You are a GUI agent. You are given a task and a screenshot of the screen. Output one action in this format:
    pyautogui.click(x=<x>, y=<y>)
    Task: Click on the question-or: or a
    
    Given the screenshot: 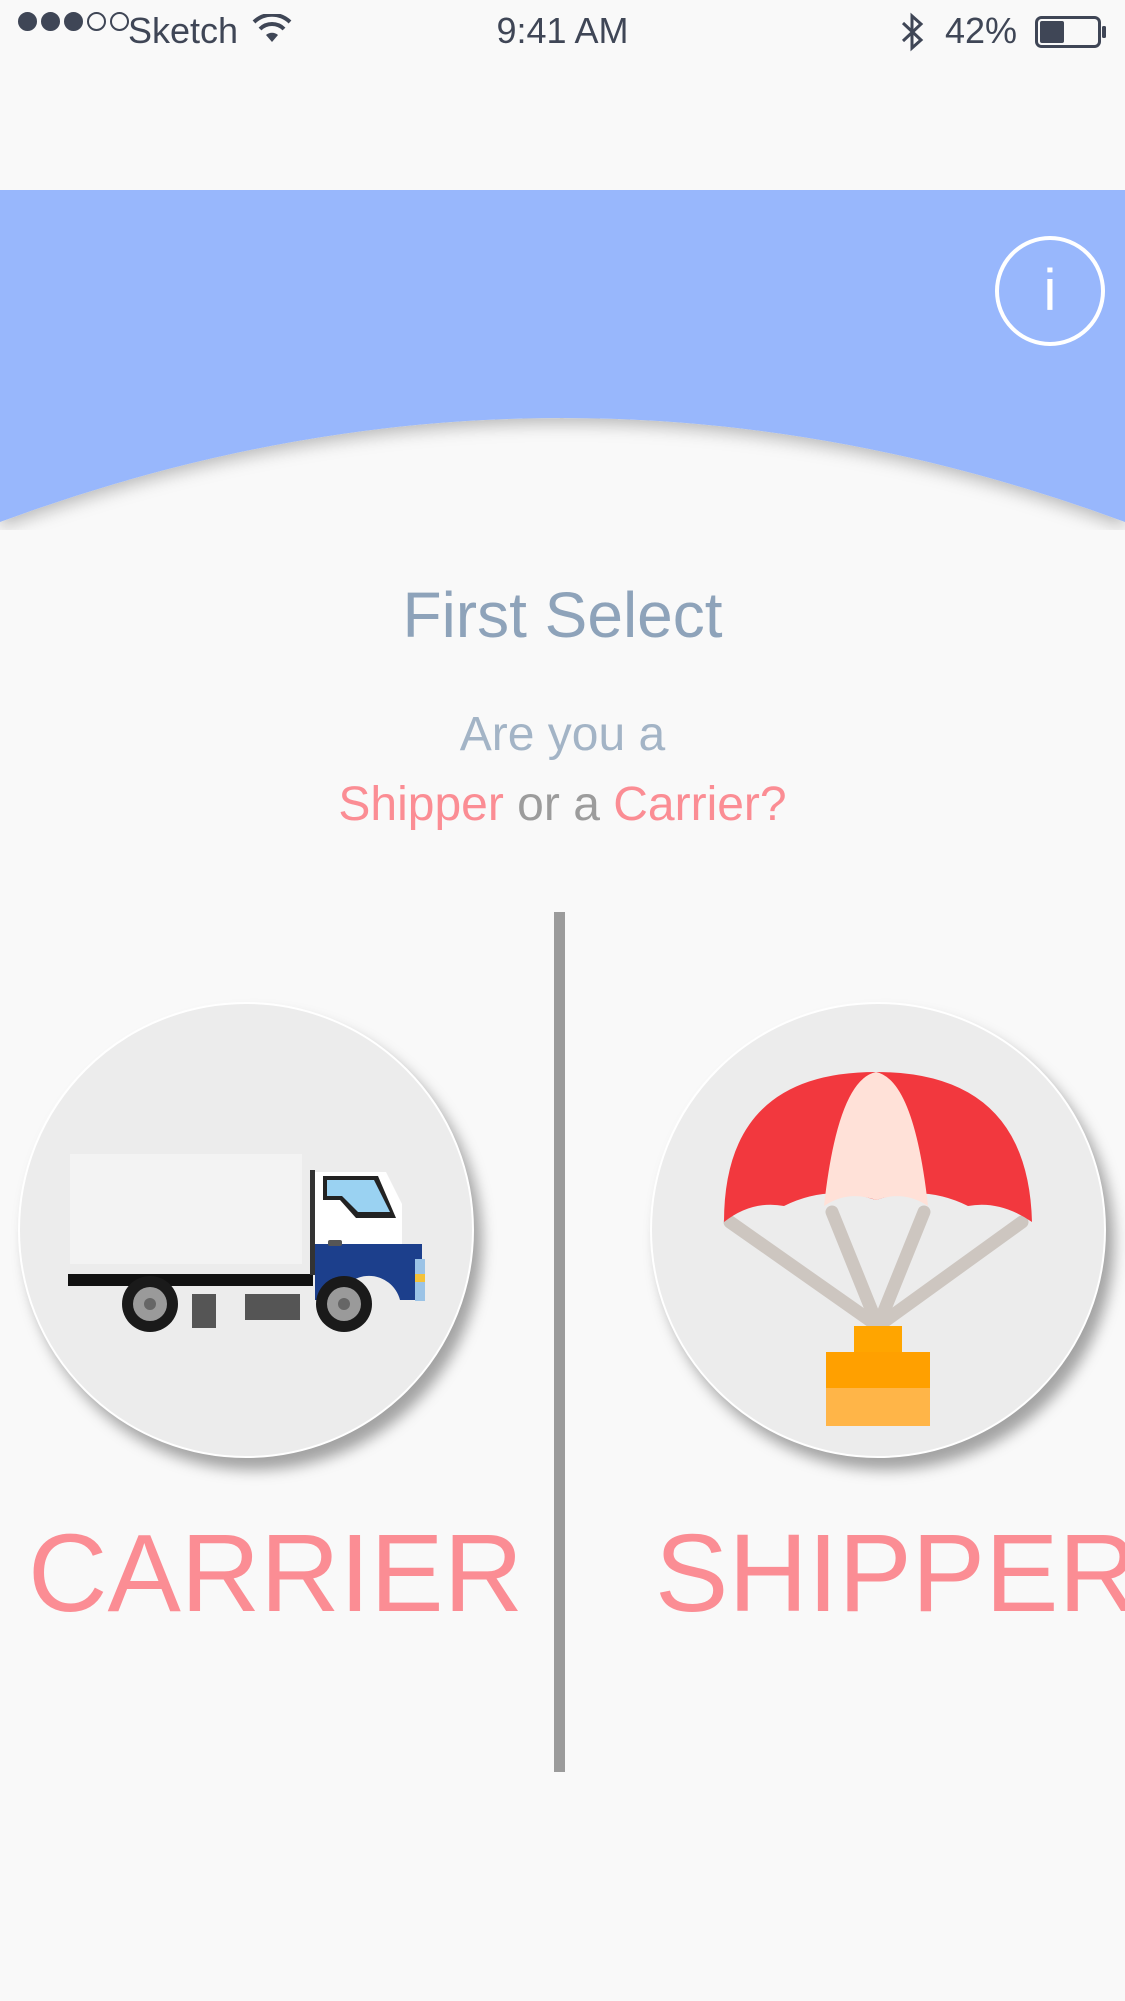 What is the action you would take?
    pyautogui.click(x=558, y=804)
    